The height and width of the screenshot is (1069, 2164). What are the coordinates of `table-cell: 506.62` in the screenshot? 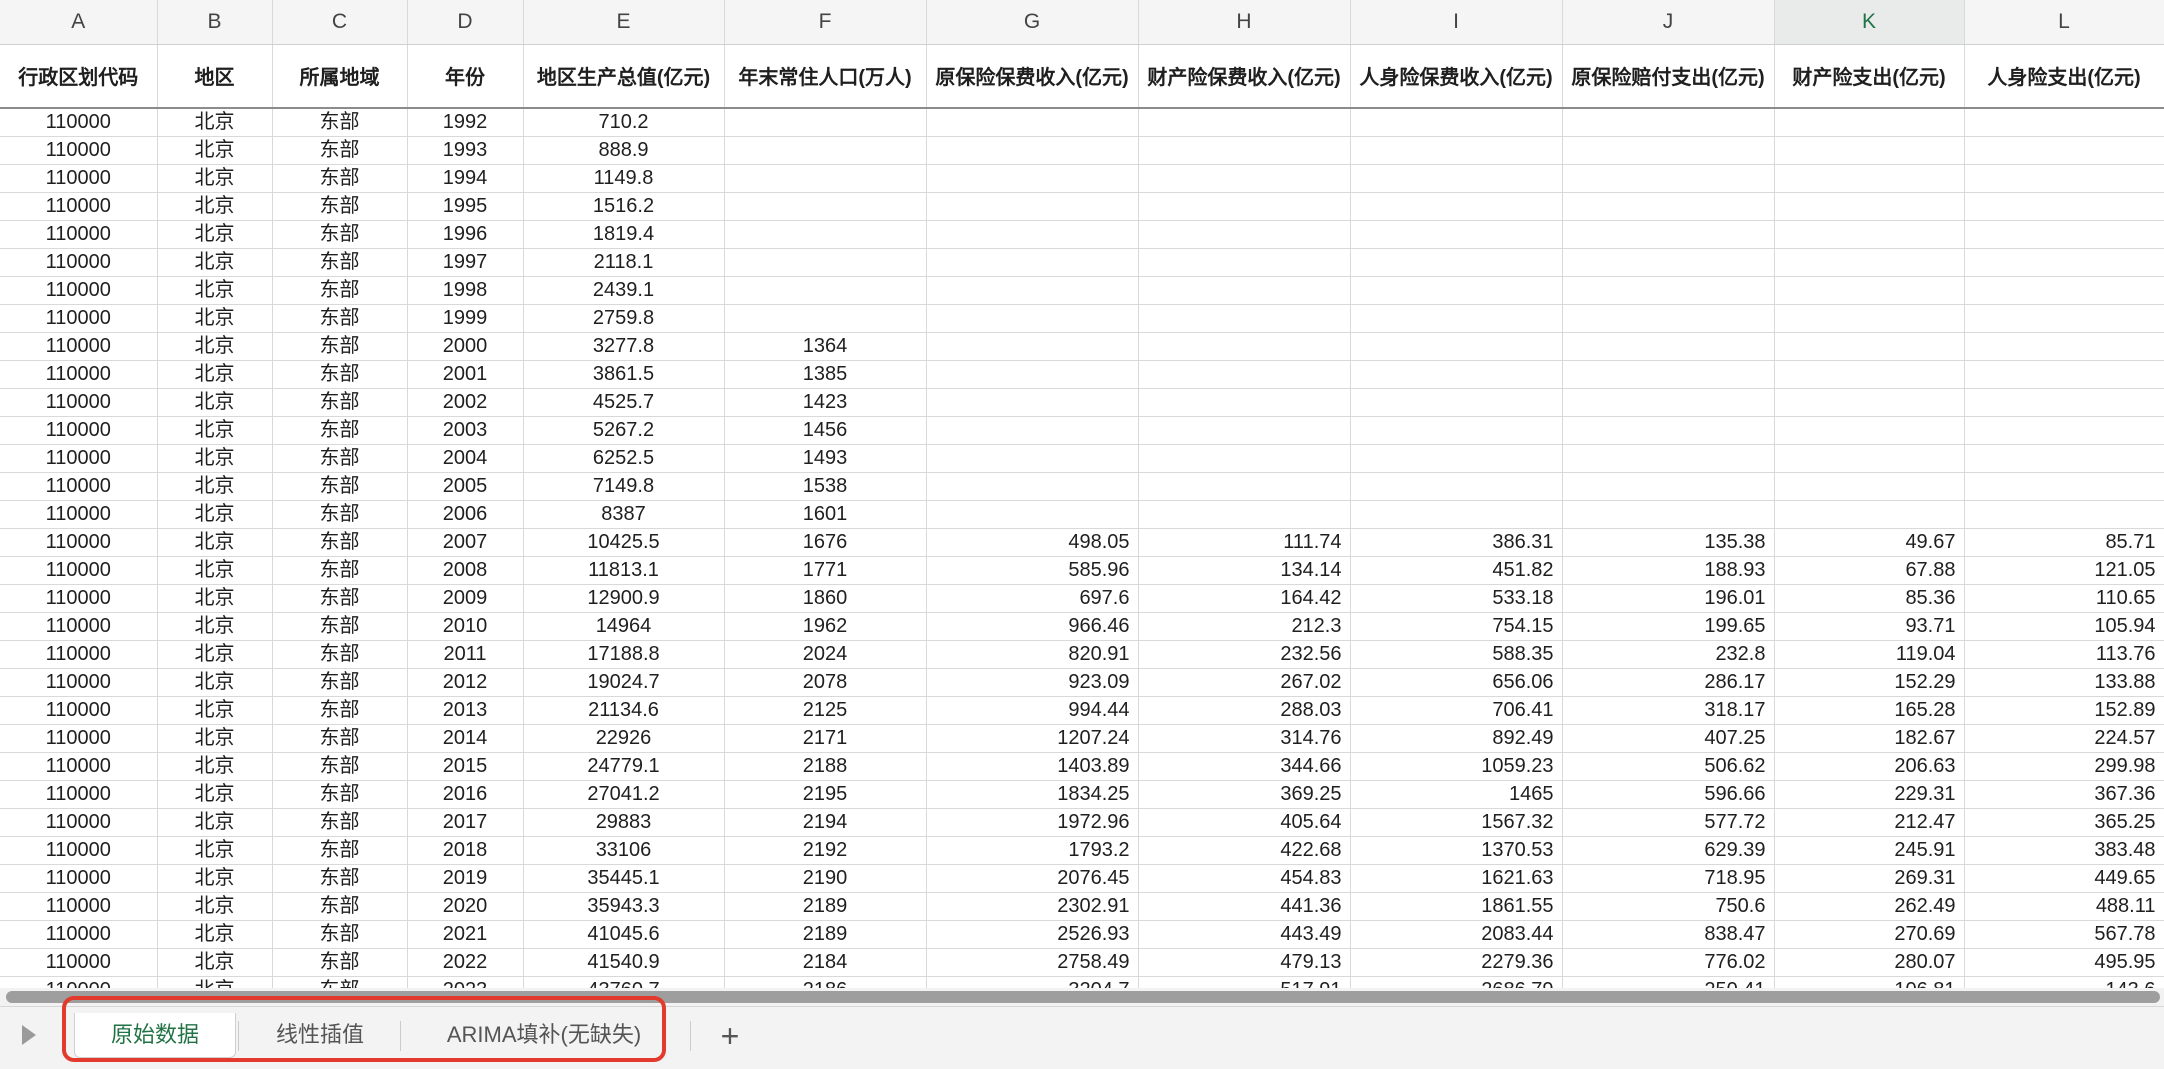 It's located at (1668, 766).